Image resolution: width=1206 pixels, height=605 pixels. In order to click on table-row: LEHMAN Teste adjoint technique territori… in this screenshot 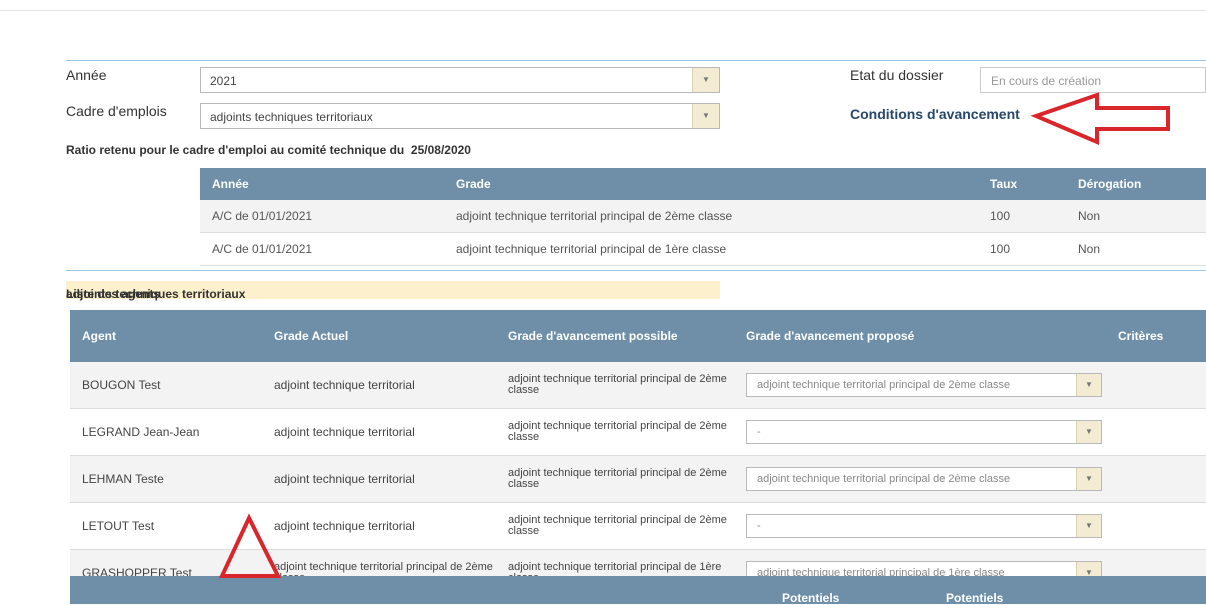, I will do `click(638, 479)`.